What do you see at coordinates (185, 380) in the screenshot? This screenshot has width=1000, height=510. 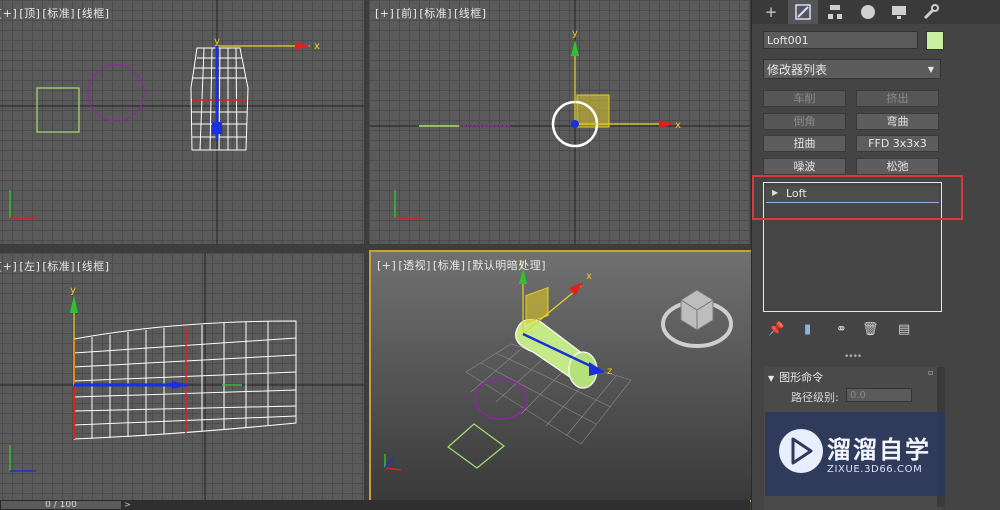 I see `loft-wireframe-side` at bounding box center [185, 380].